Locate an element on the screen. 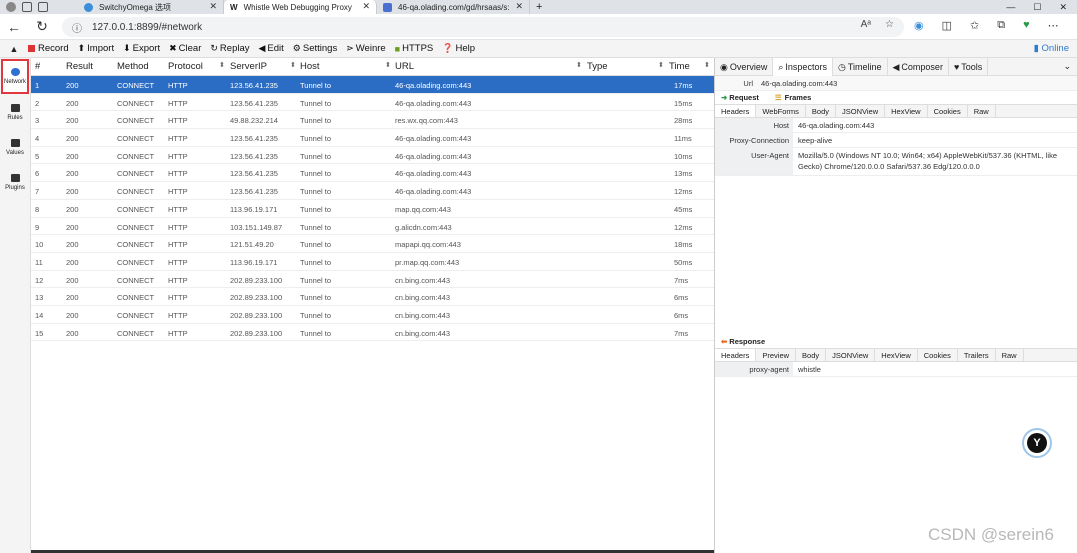 The height and width of the screenshot is (553, 1077). refresh-icon: ↻ is located at coordinates (42, 26).